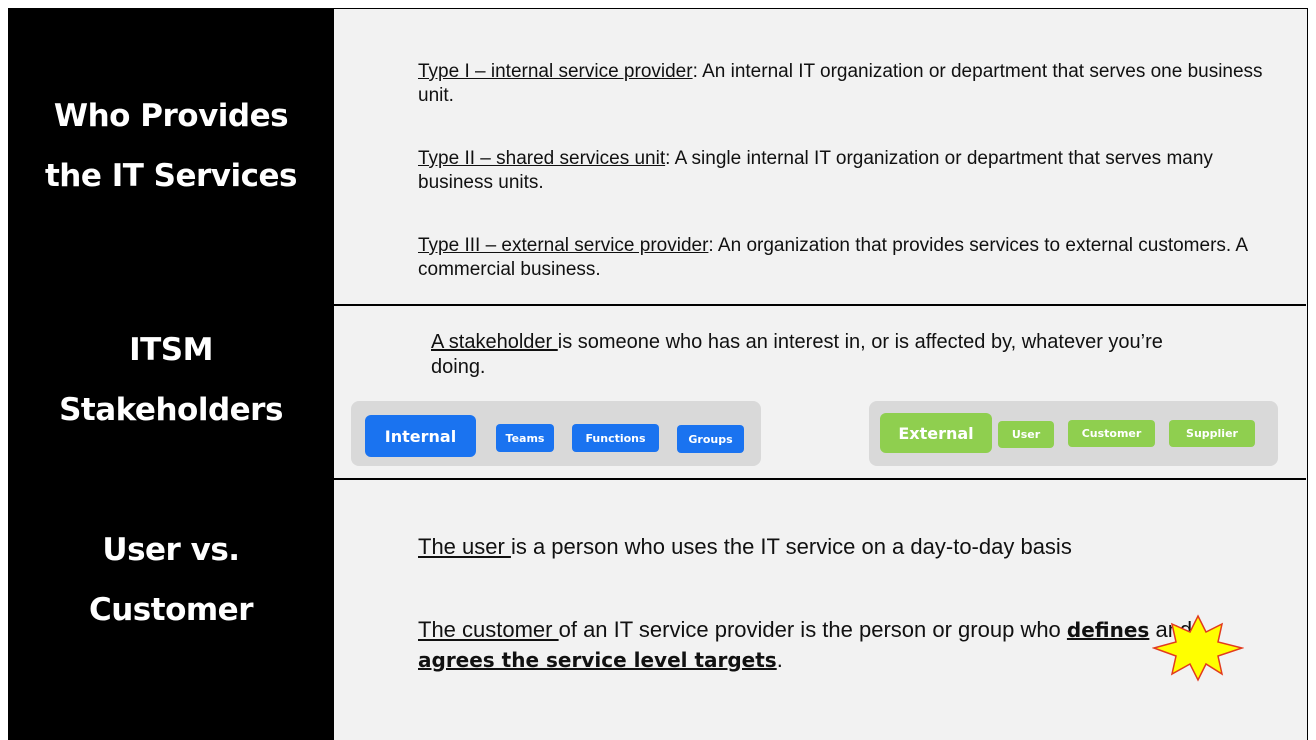 This screenshot has width=1316, height=740. Describe the element at coordinates (171, 146) in the screenshot. I see `heading-who-provides: Who Provides the IT Services` at that location.